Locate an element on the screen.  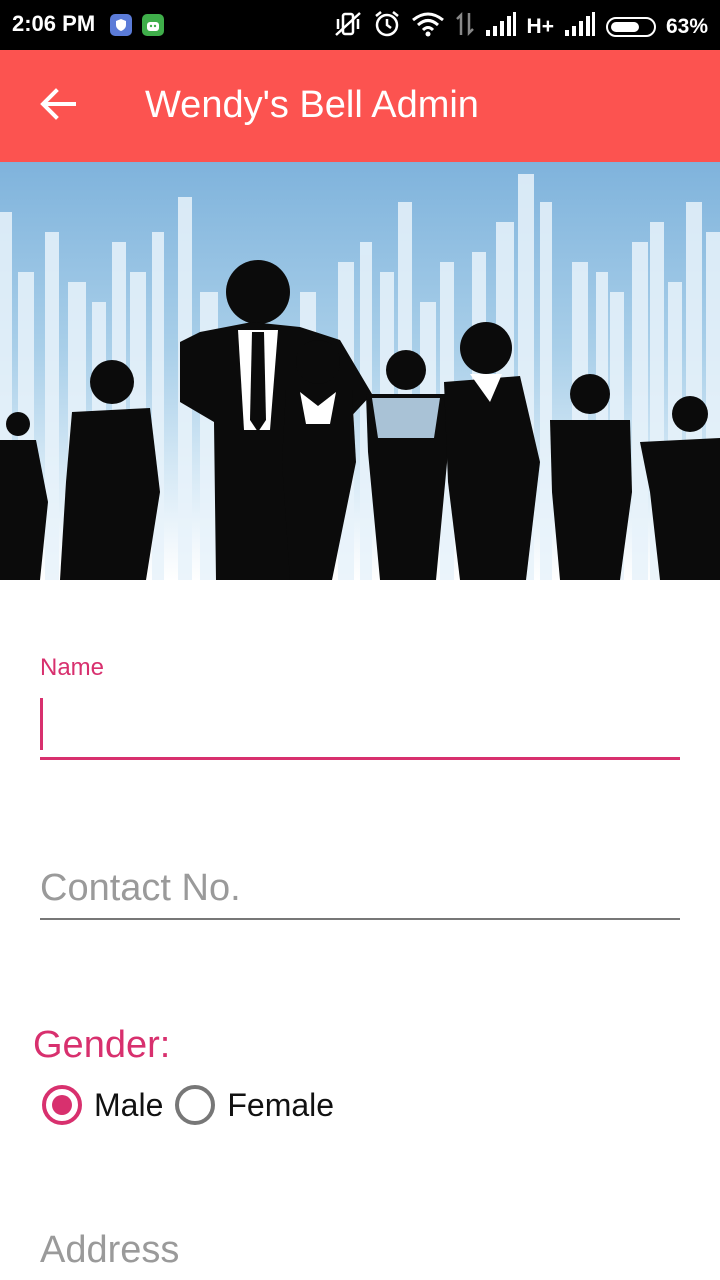
back-button is located at coordinates (58, 106).